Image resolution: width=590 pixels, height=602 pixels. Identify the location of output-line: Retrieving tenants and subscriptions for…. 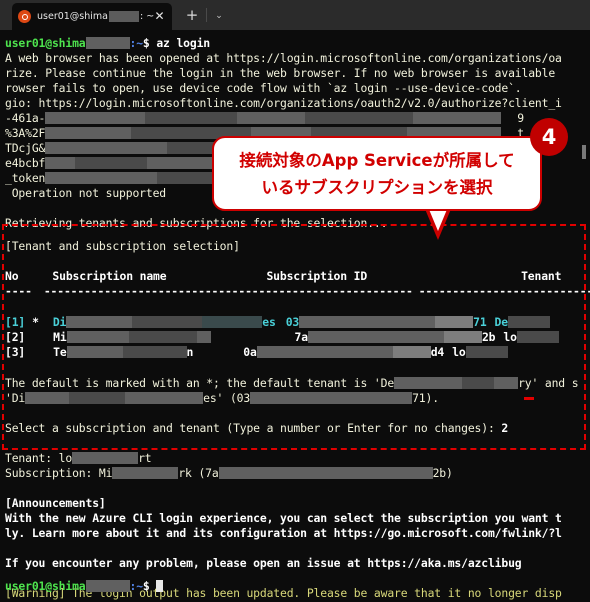
(196, 223).